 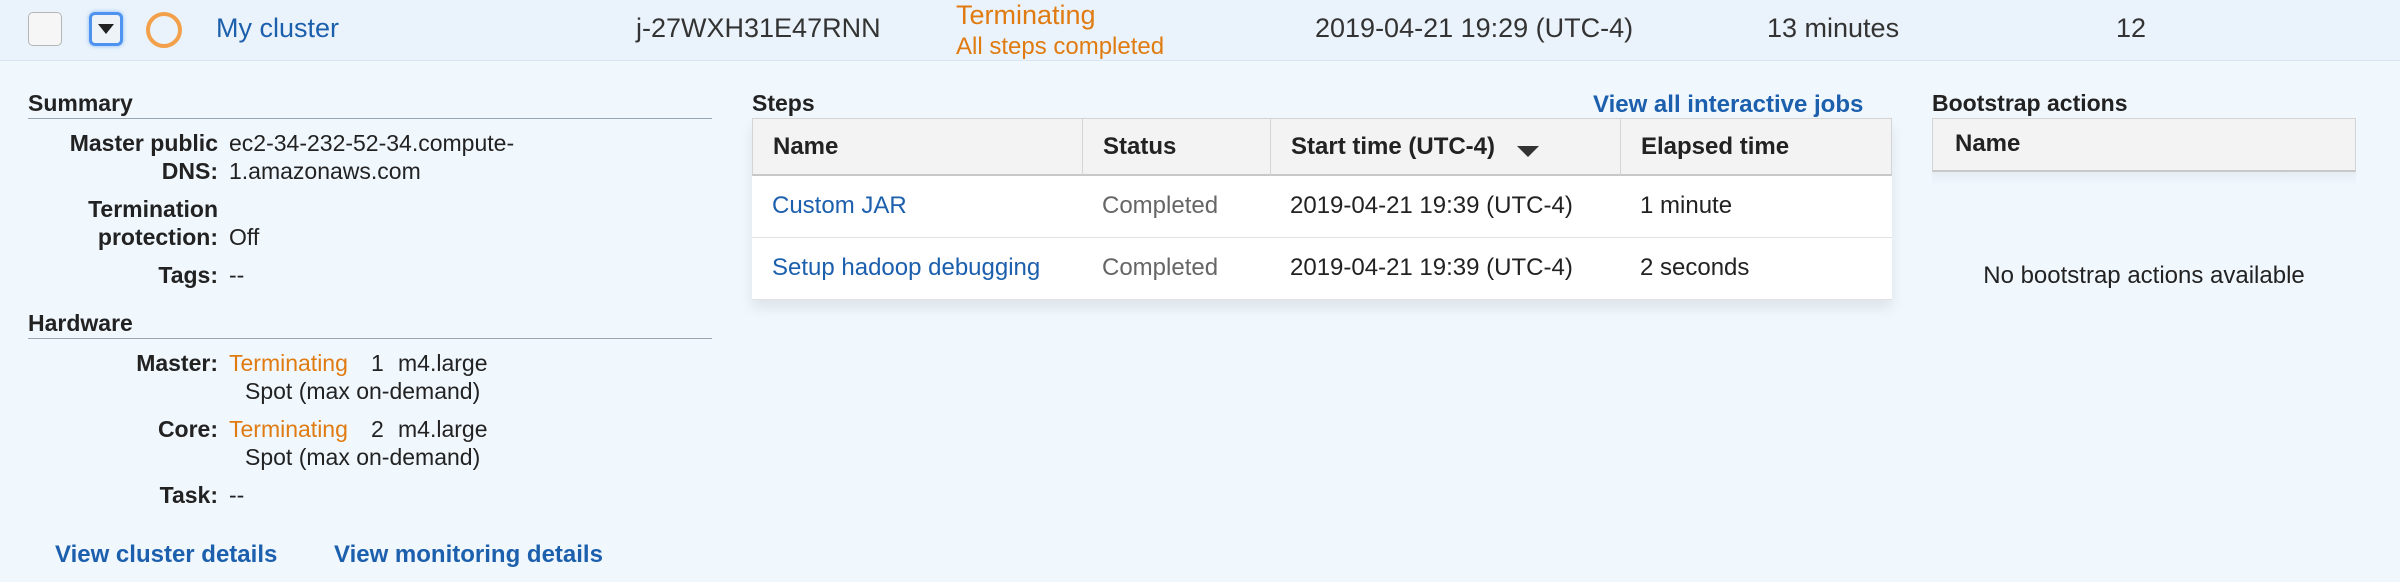 I want to click on core-label: Core:, so click(x=187, y=429).